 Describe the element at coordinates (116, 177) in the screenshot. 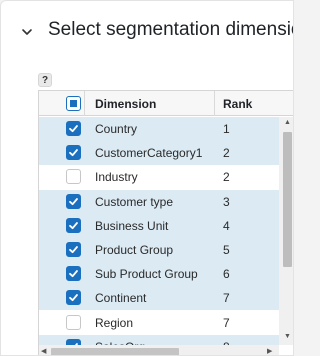

I see `dimension-cell: Industry` at that location.